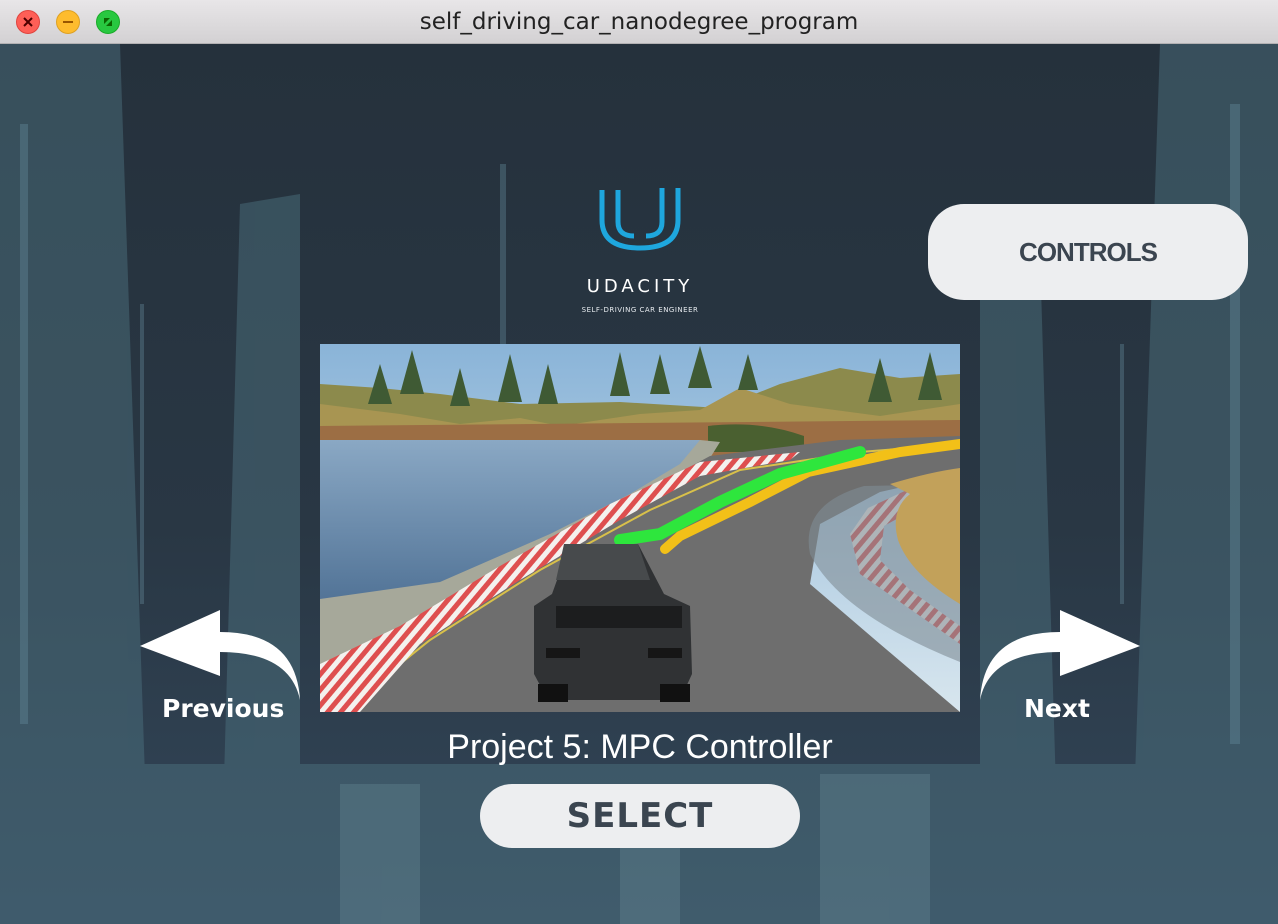 This screenshot has height=924, width=1278. What do you see at coordinates (1088, 252) in the screenshot?
I see `controls-button: CONTROLS` at bounding box center [1088, 252].